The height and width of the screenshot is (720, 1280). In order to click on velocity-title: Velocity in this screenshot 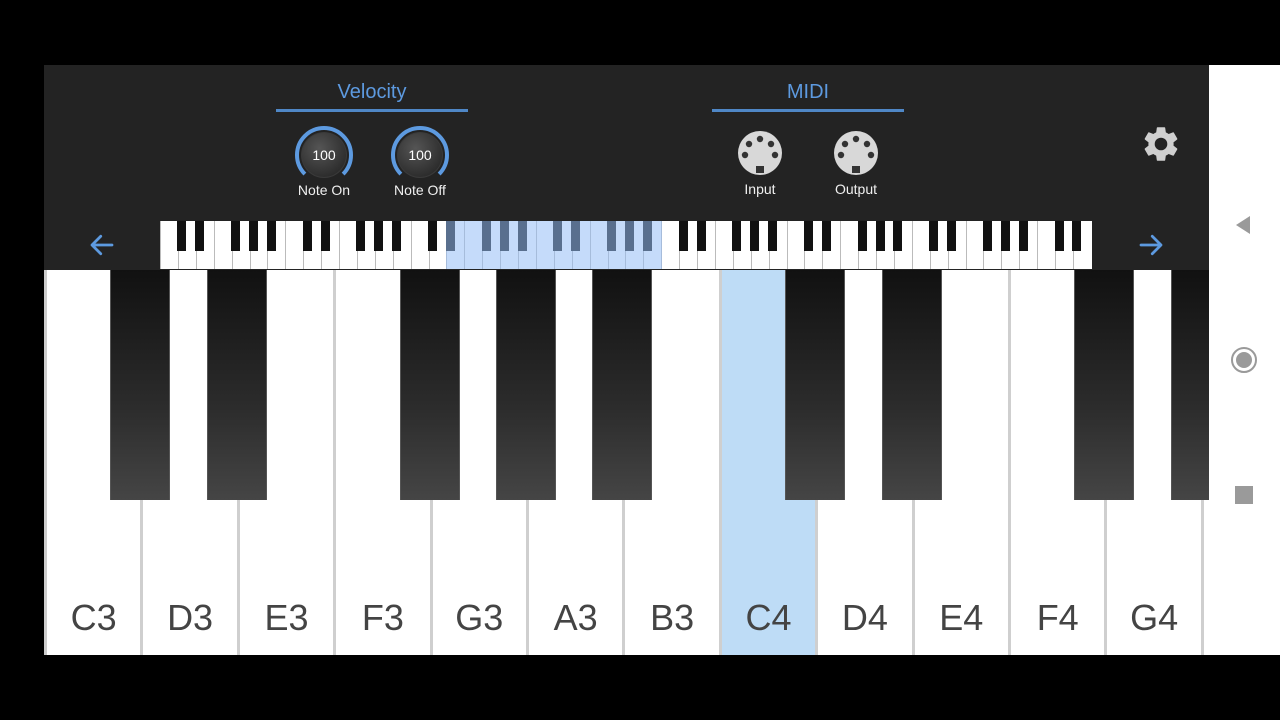, I will do `click(372, 92)`.